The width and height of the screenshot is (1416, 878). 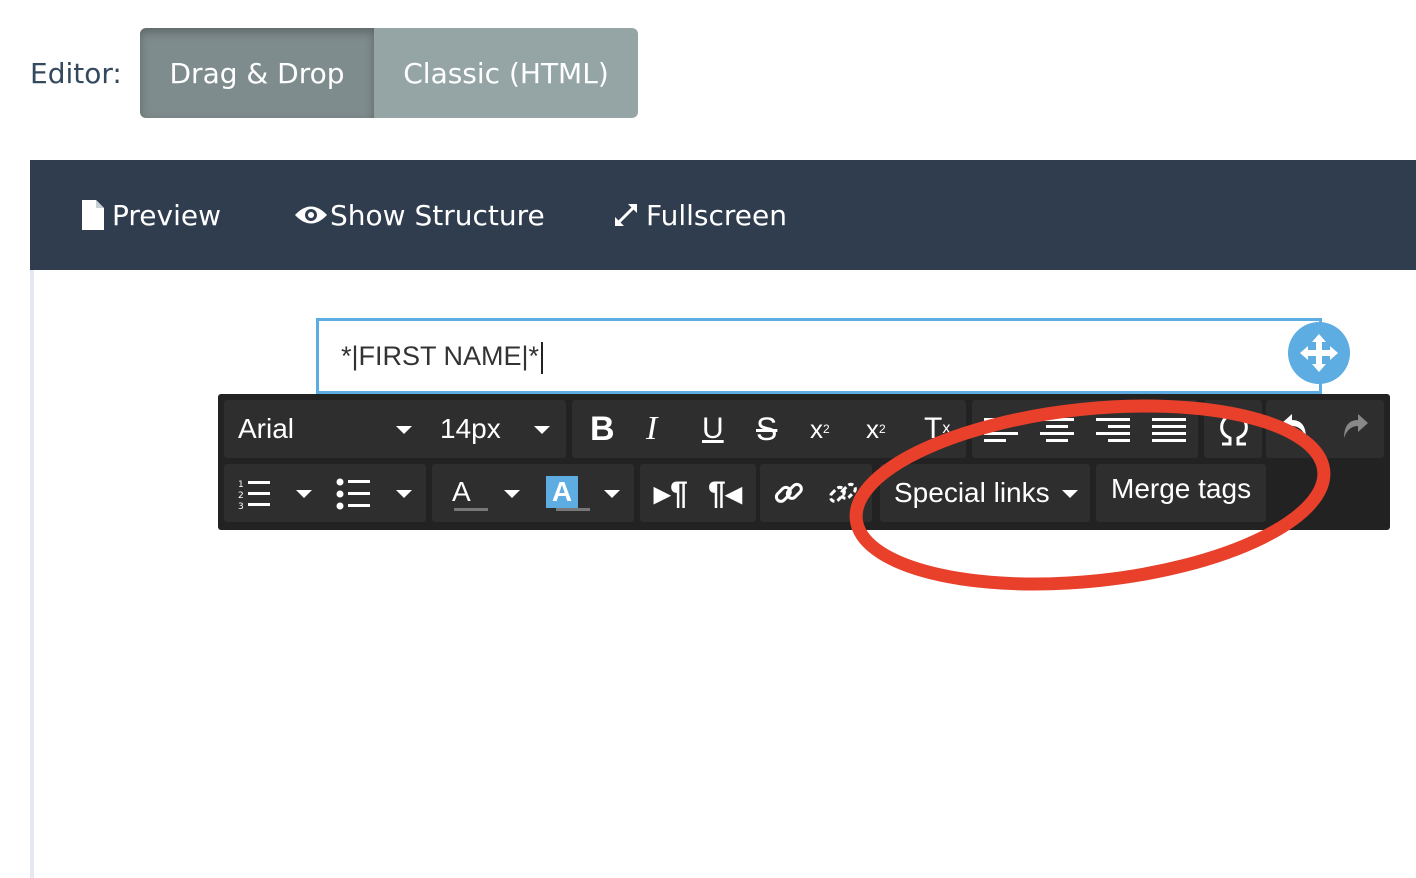 What do you see at coordinates (471, 509) in the screenshot?
I see `text-color-bar` at bounding box center [471, 509].